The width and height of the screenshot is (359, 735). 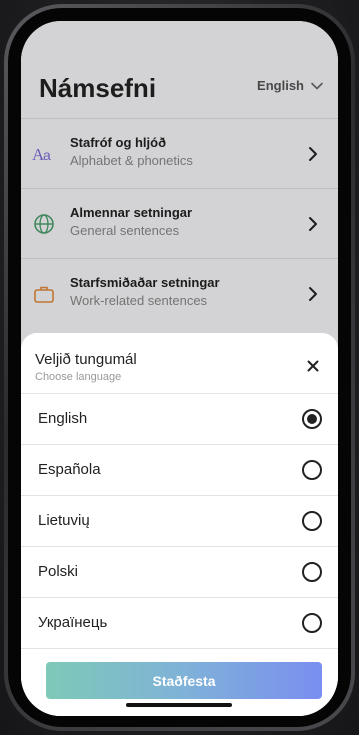 I want to click on language-option-label: Lietuvių, so click(x=64, y=520).